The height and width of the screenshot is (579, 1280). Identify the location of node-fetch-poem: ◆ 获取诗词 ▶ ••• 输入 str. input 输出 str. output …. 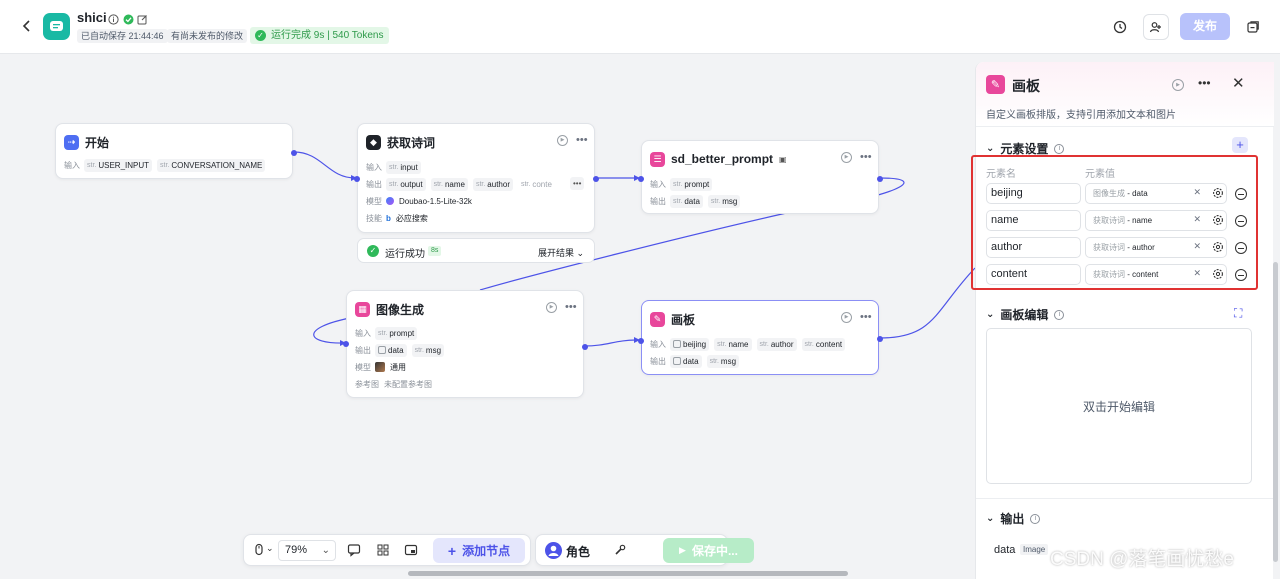
(476, 178).